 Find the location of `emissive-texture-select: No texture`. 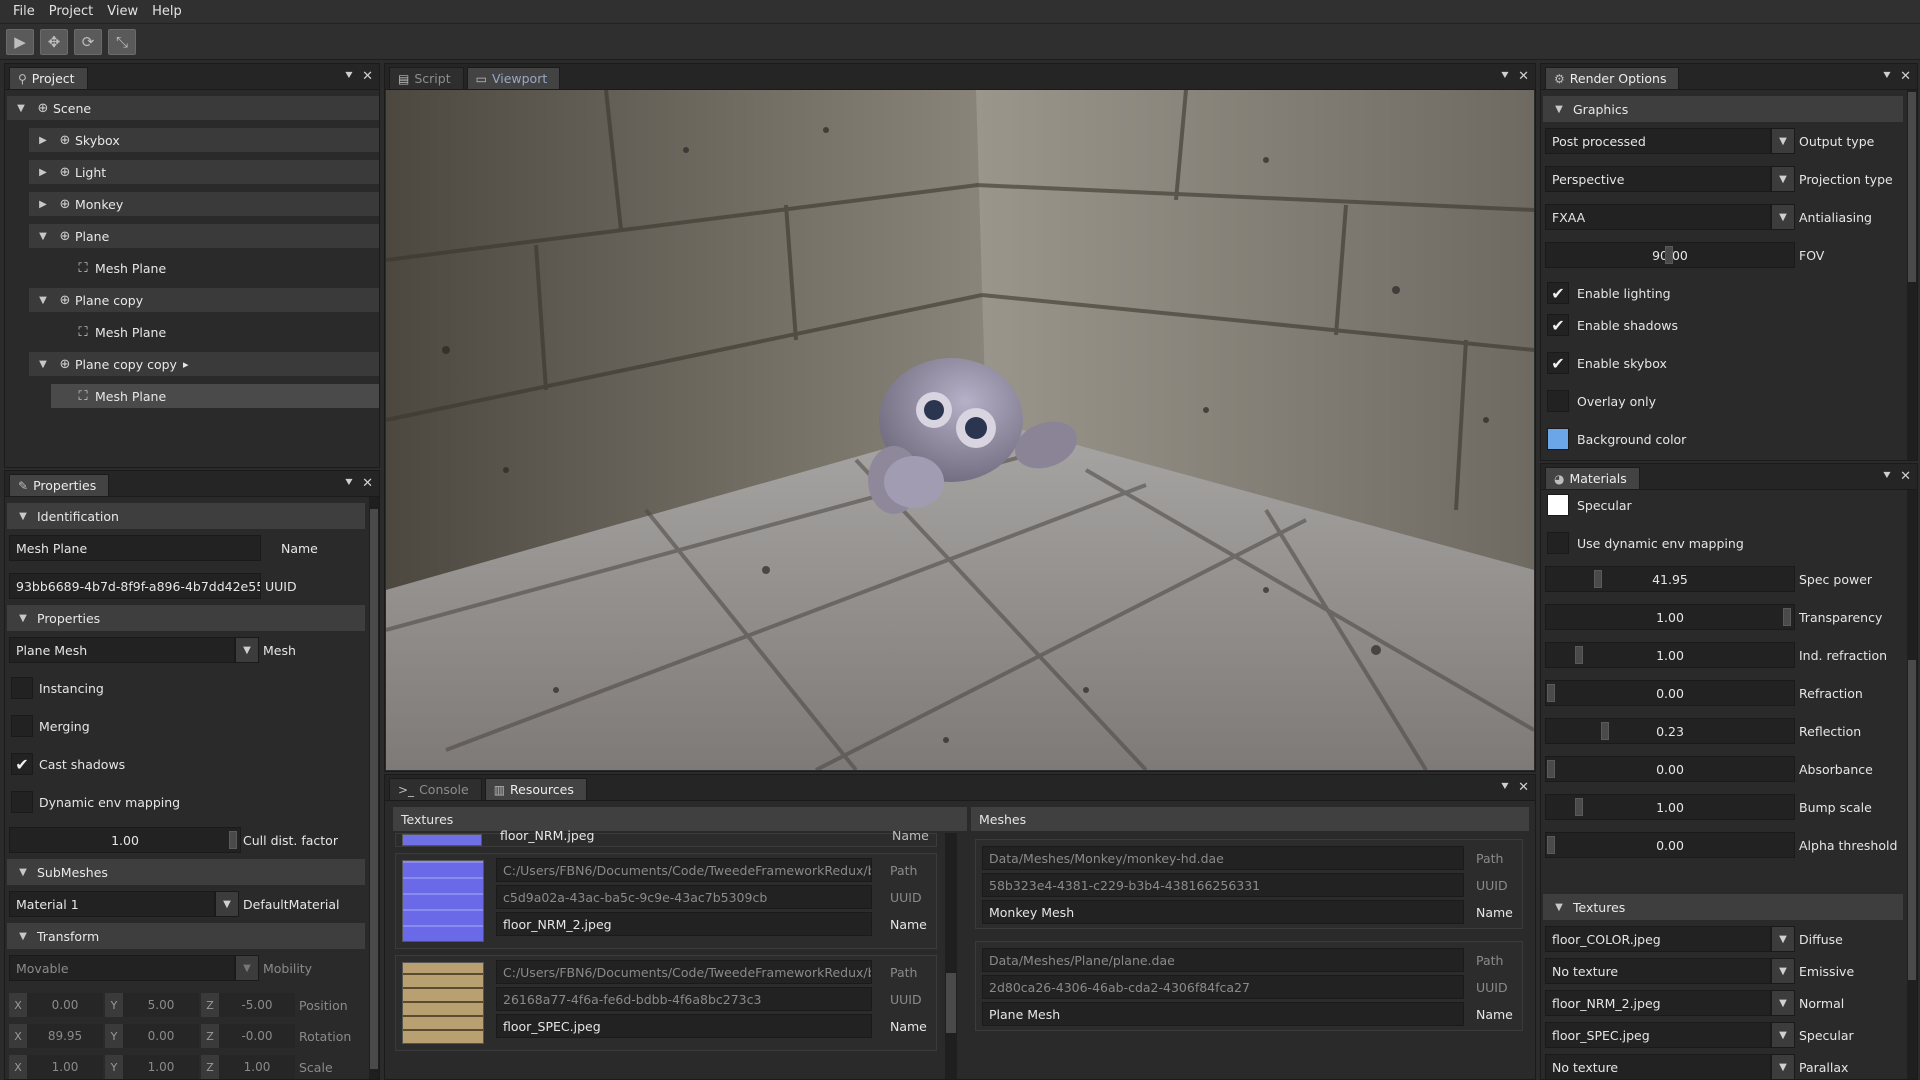

emissive-texture-select: No texture is located at coordinates (1658, 971).